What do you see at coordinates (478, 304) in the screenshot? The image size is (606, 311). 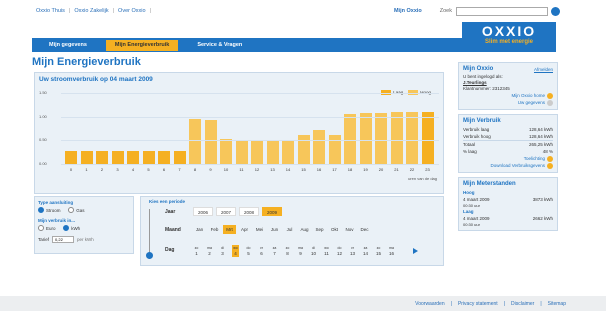 I see `footer-link-privacy: Privacy statement` at bounding box center [478, 304].